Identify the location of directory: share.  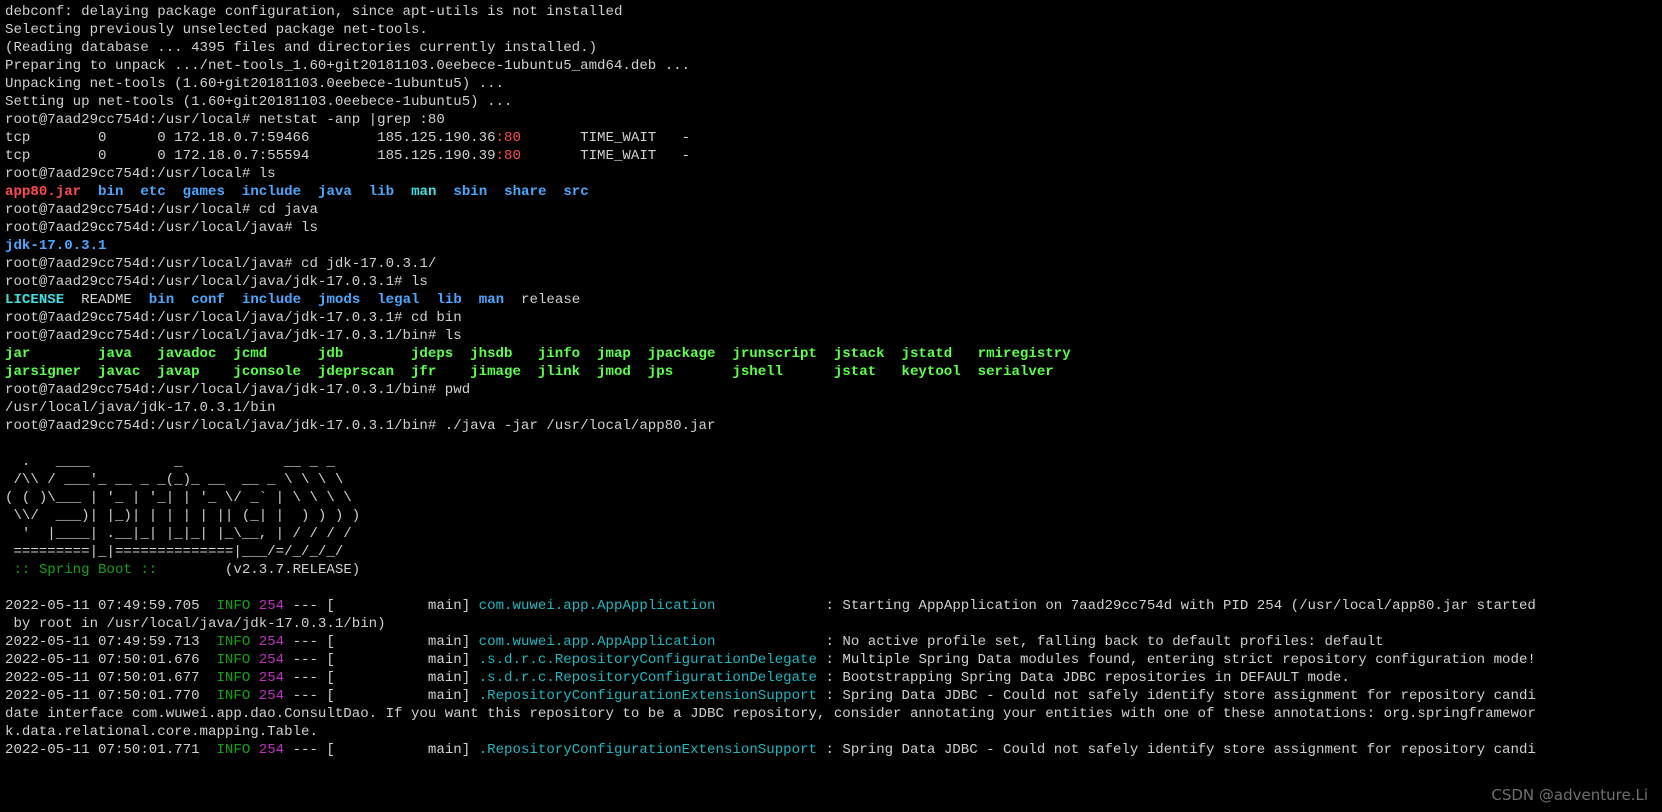
(525, 192).